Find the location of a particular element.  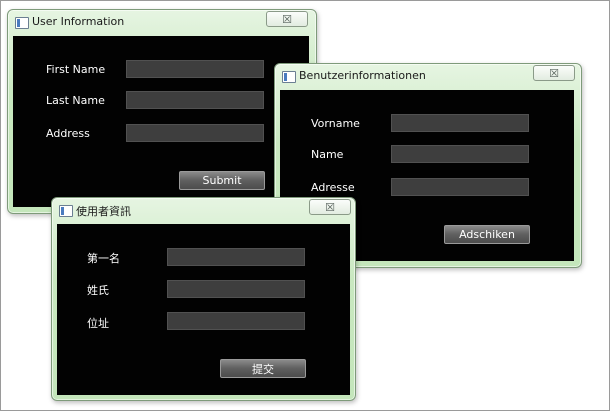

name-label: Name is located at coordinates (327, 154).